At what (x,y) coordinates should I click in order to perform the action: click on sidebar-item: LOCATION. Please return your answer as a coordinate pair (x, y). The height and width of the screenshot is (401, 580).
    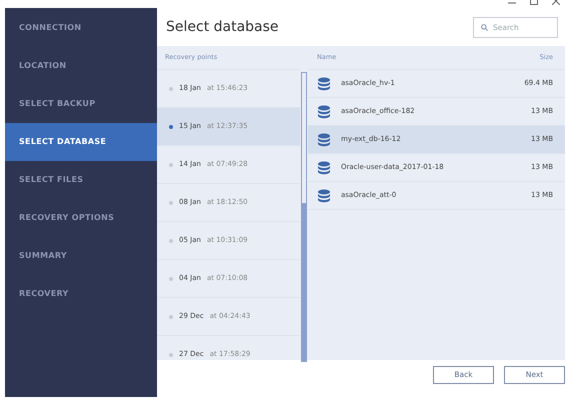
    Looking at the image, I should click on (81, 66).